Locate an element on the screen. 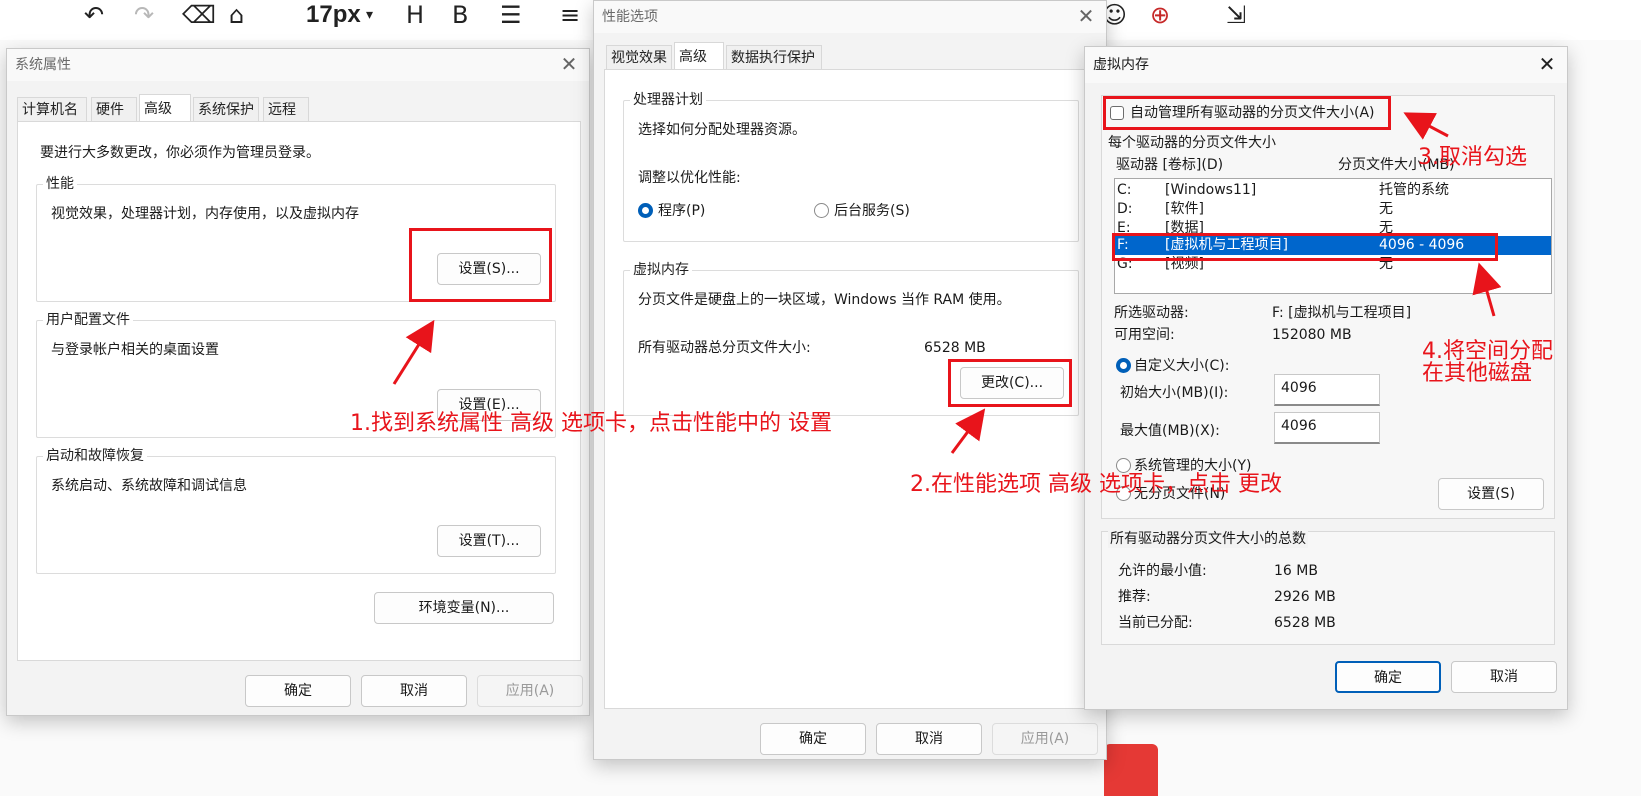  tab-remote: 远程 is located at coordinates (286, 109).